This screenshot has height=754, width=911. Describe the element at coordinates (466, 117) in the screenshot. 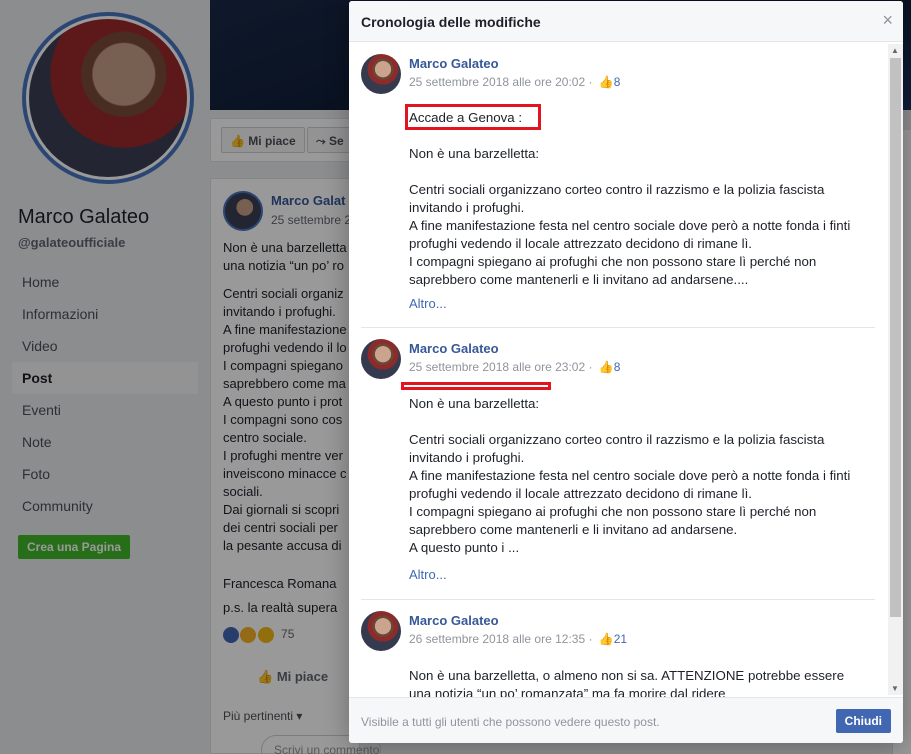

I see `text-line: Accade a Genova :` at that location.